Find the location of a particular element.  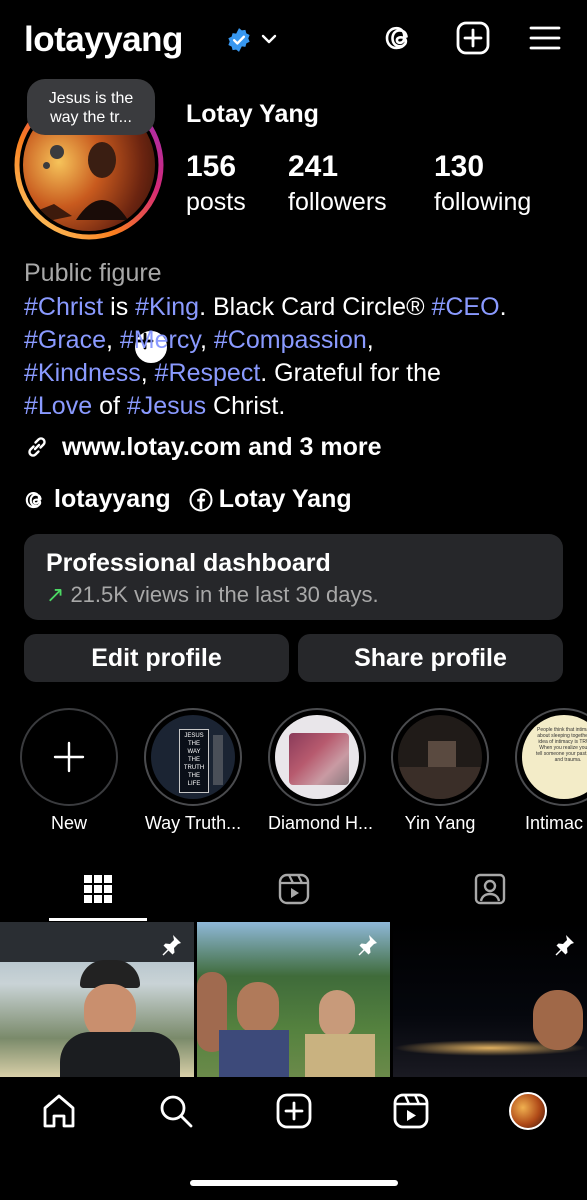

username: lotayyang is located at coordinates (103, 40).